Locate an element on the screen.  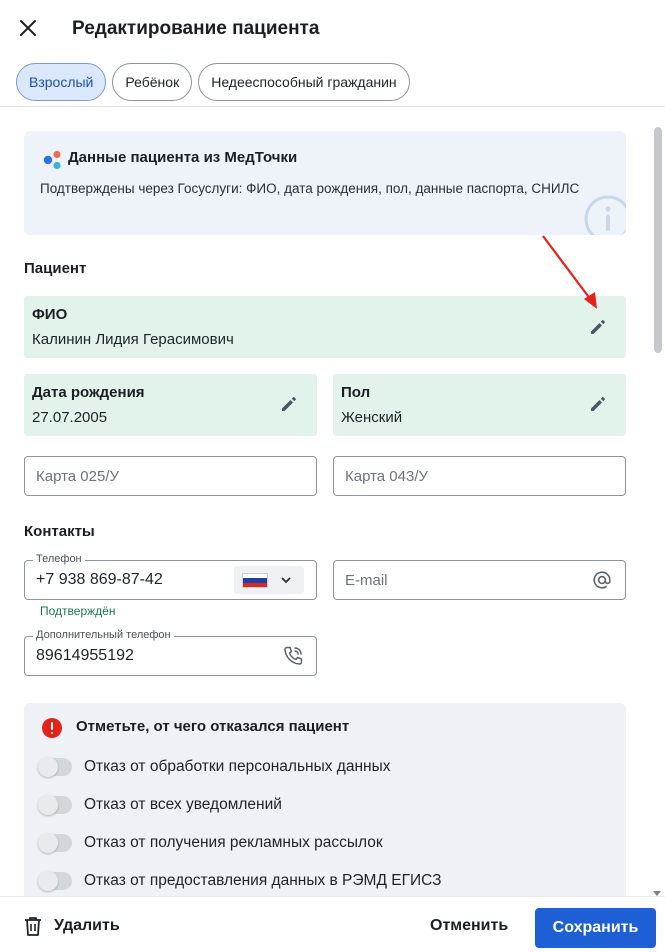
tab-child: Ребёнок is located at coordinates (152, 82).